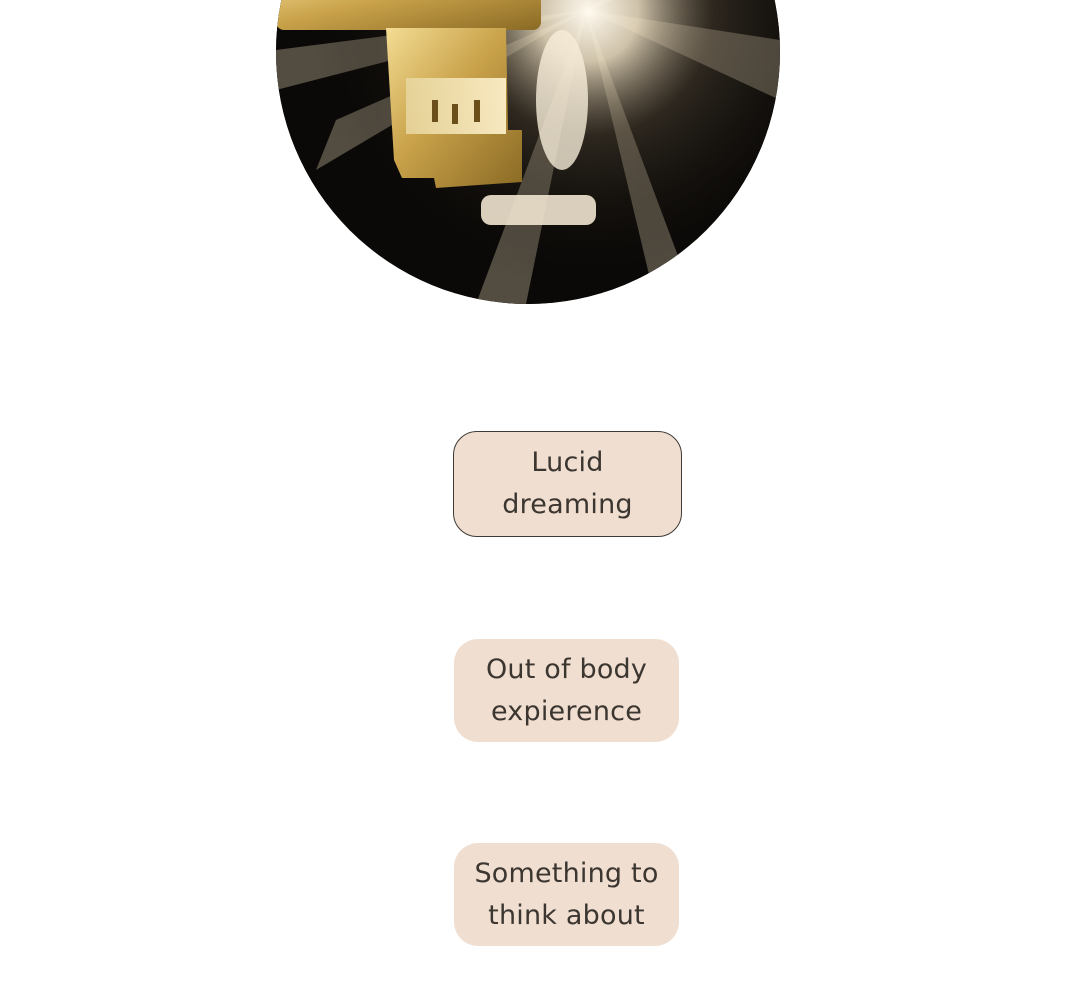 The height and width of the screenshot is (994, 1087). I want to click on lucid-dreaming-button: Lucid dreaming, so click(567, 484).